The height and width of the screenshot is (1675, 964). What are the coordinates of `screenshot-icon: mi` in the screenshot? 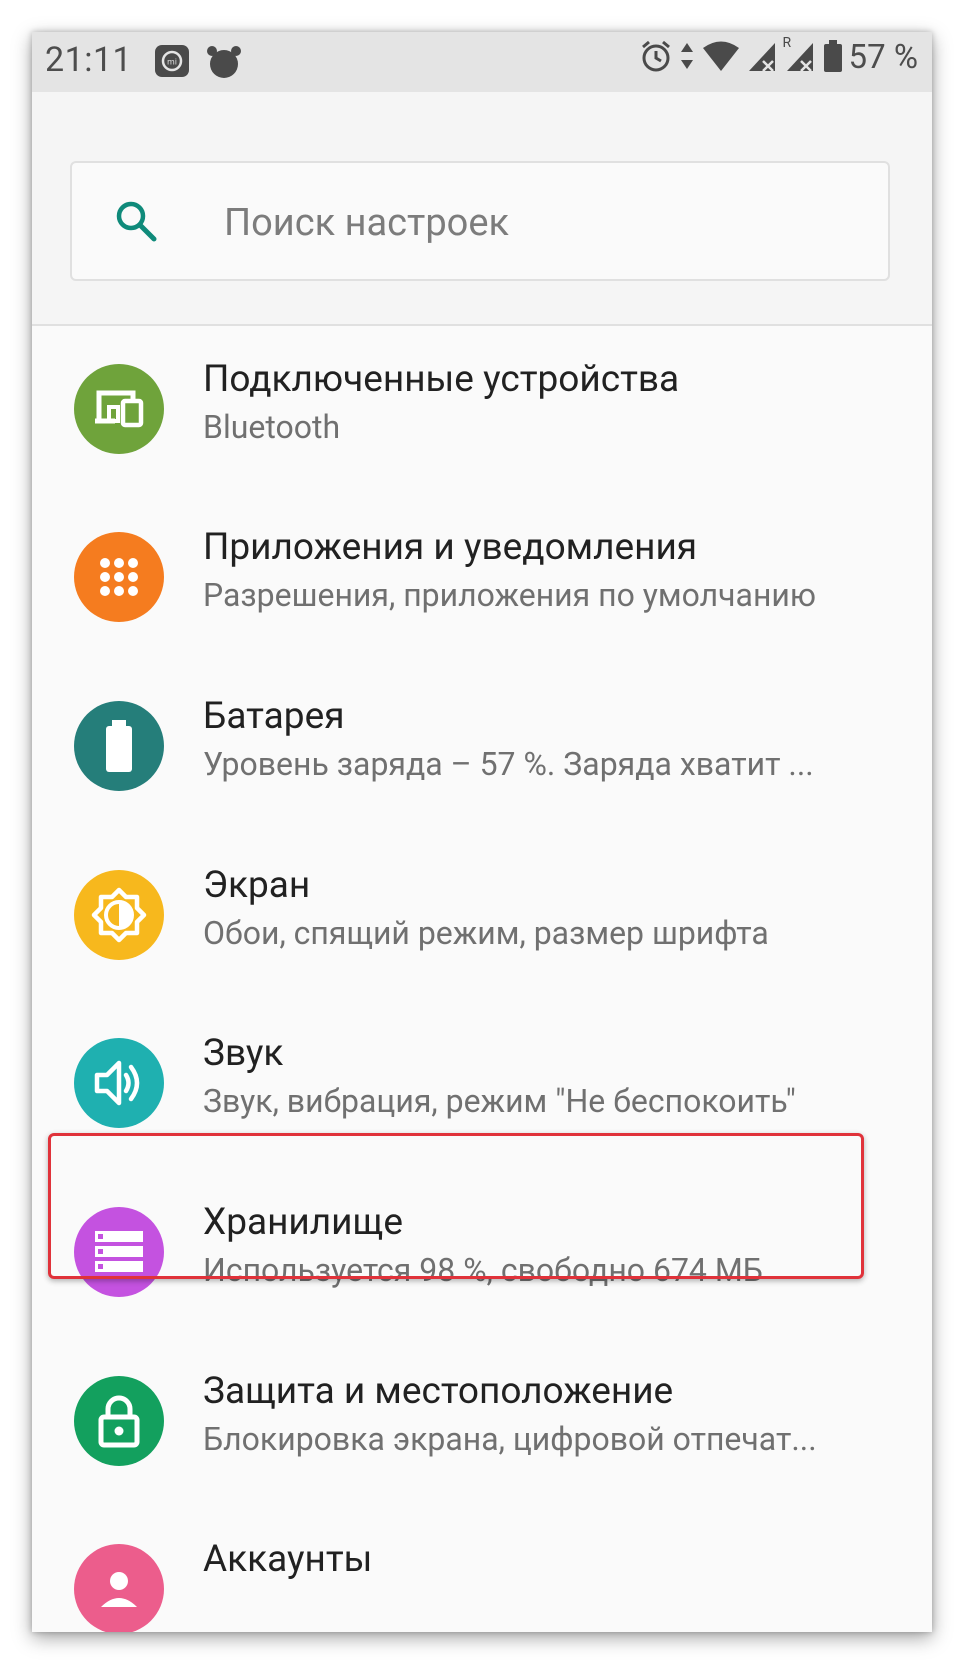 It's located at (172, 63).